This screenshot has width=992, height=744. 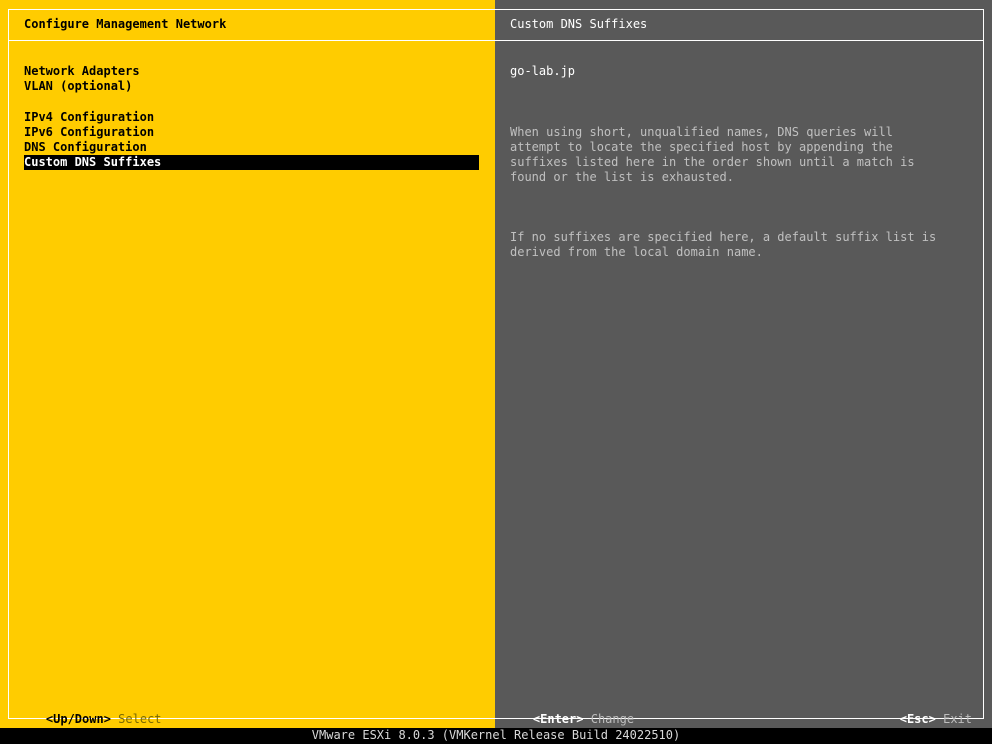 I want to click on menu-item-dns-configuration: DNS Configuration, so click(x=251, y=147).